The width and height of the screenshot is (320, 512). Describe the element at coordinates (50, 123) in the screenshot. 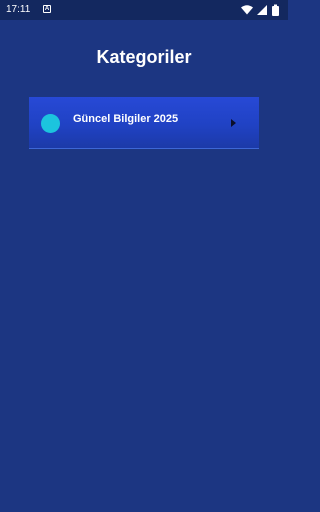

I see `category-dot-icon` at that location.